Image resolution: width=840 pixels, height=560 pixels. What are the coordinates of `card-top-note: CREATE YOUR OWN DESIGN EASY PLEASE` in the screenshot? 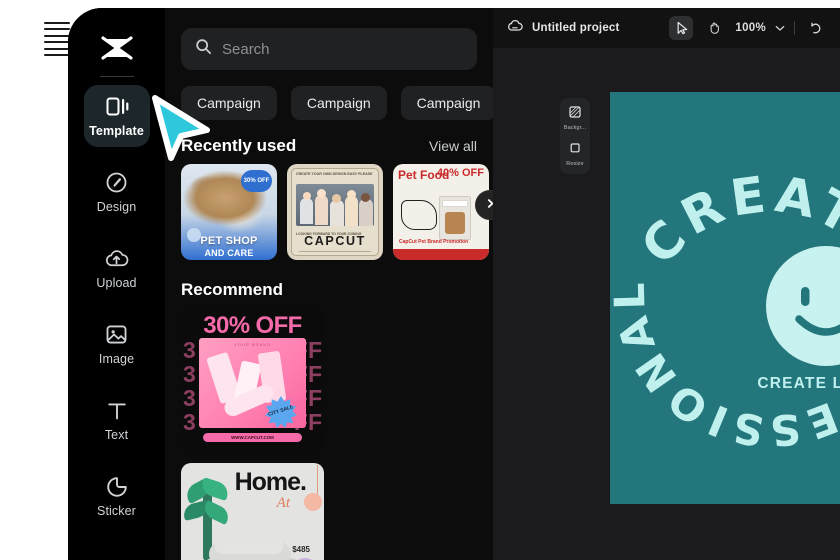 It's located at (334, 174).